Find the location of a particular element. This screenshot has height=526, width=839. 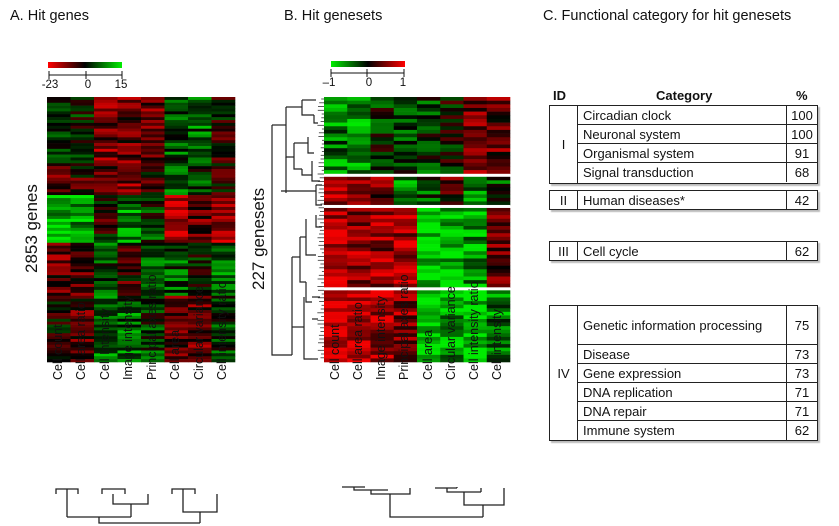

heatmap-b-column-label: Cell area ratio is located at coordinates (357, 341).